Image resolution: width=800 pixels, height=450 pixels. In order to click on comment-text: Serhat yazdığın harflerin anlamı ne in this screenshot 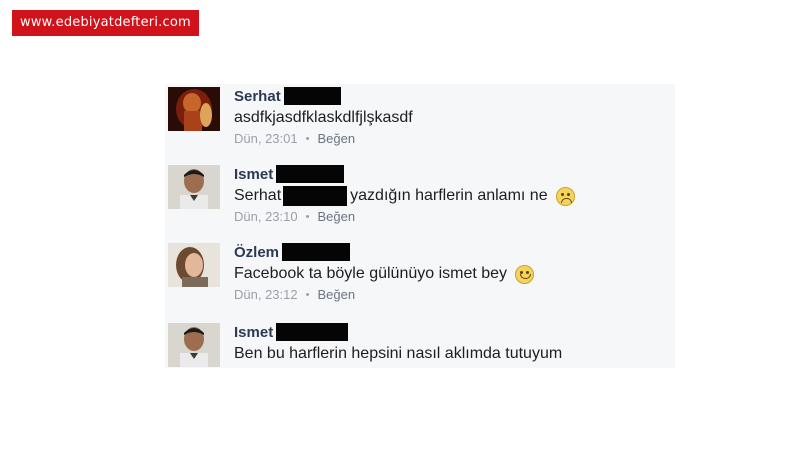, I will do `click(449, 196)`.